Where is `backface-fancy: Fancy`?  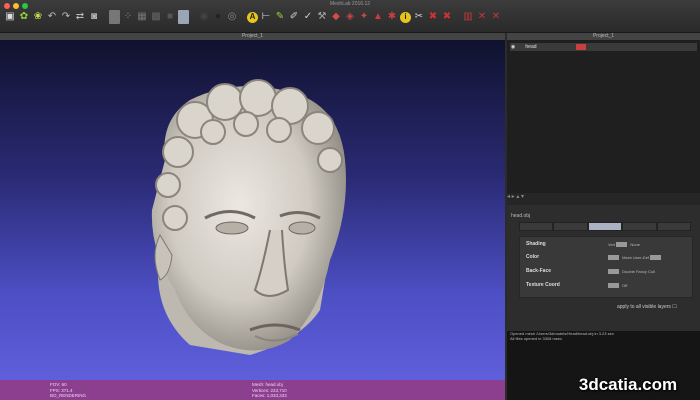
backface-fancy: Fancy is located at coordinates (641, 271).